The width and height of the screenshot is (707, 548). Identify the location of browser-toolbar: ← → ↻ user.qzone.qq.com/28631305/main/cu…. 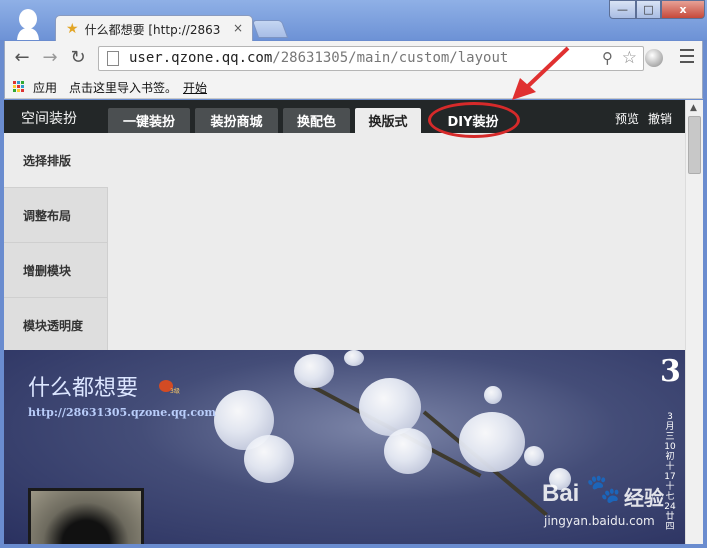
(353, 58).